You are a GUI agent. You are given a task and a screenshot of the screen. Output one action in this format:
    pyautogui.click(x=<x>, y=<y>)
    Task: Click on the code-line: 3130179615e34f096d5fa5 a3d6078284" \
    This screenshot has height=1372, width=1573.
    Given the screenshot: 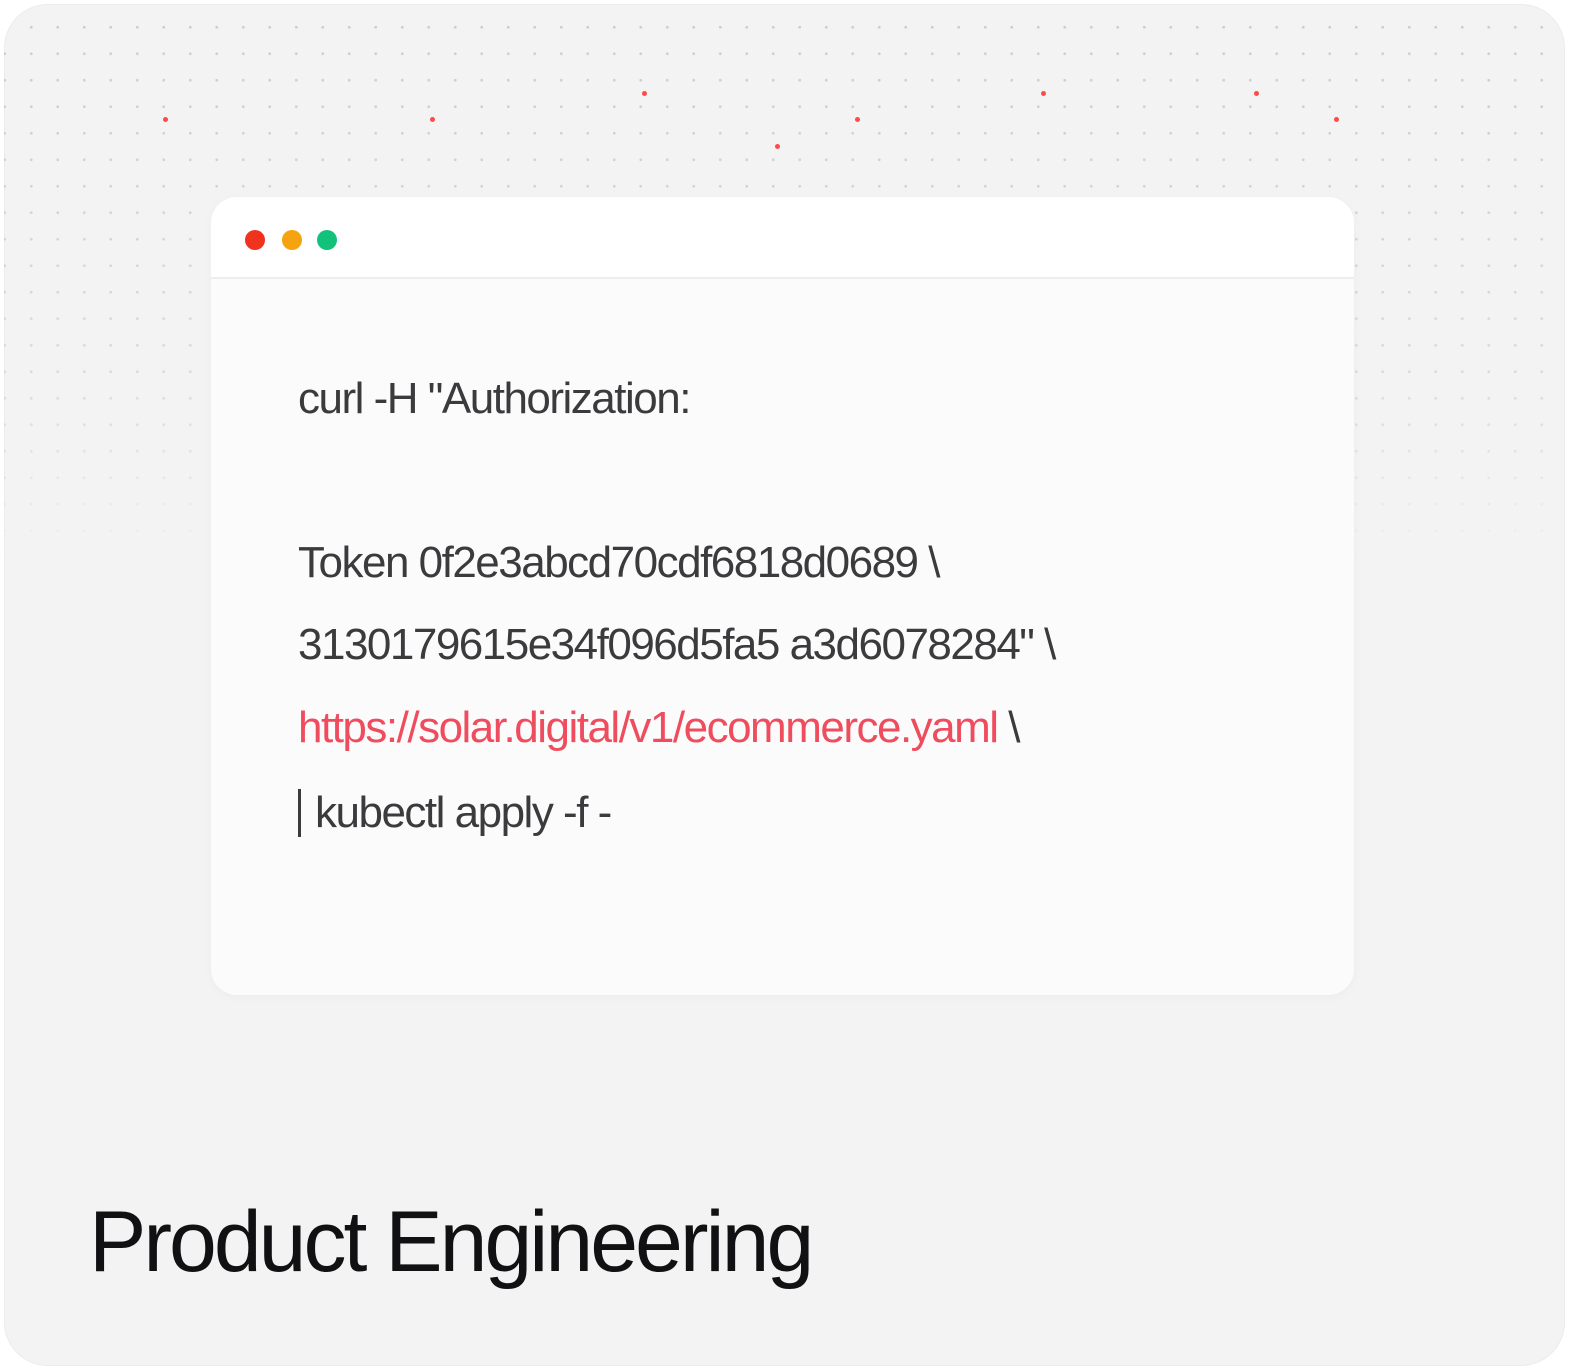 What is the action you would take?
    pyautogui.click(x=677, y=644)
    